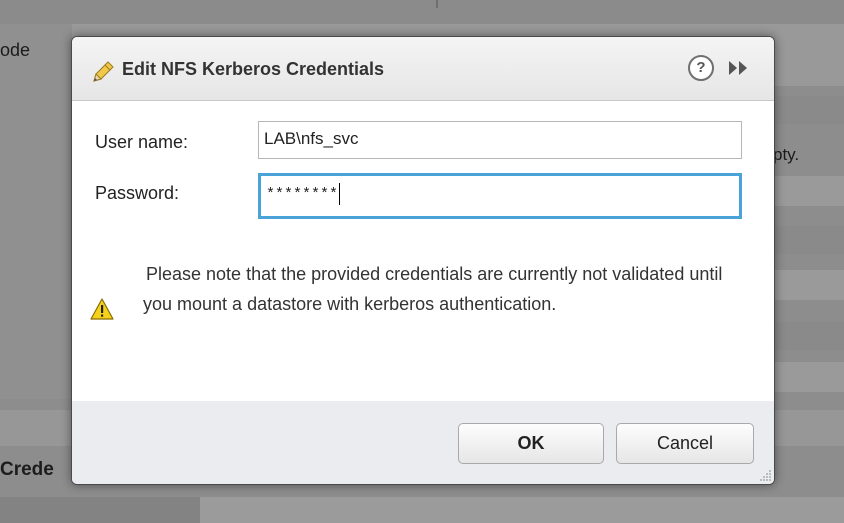 Image resolution: width=844 pixels, height=523 pixels. What do you see at coordinates (437, 4) in the screenshot?
I see `bg-divider` at bounding box center [437, 4].